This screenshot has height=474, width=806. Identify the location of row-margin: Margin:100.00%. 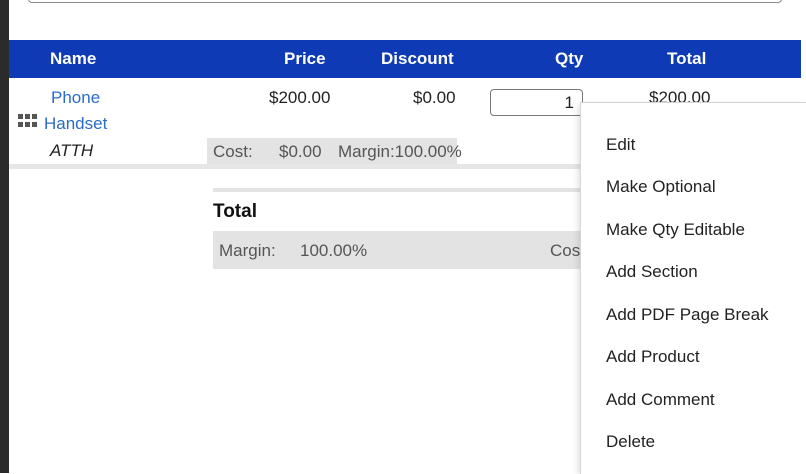
(400, 151).